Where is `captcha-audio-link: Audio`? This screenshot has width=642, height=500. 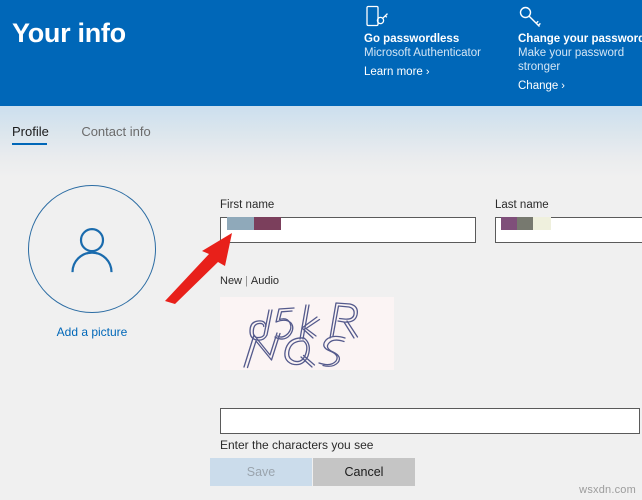
captcha-audio-link: Audio is located at coordinates (265, 281).